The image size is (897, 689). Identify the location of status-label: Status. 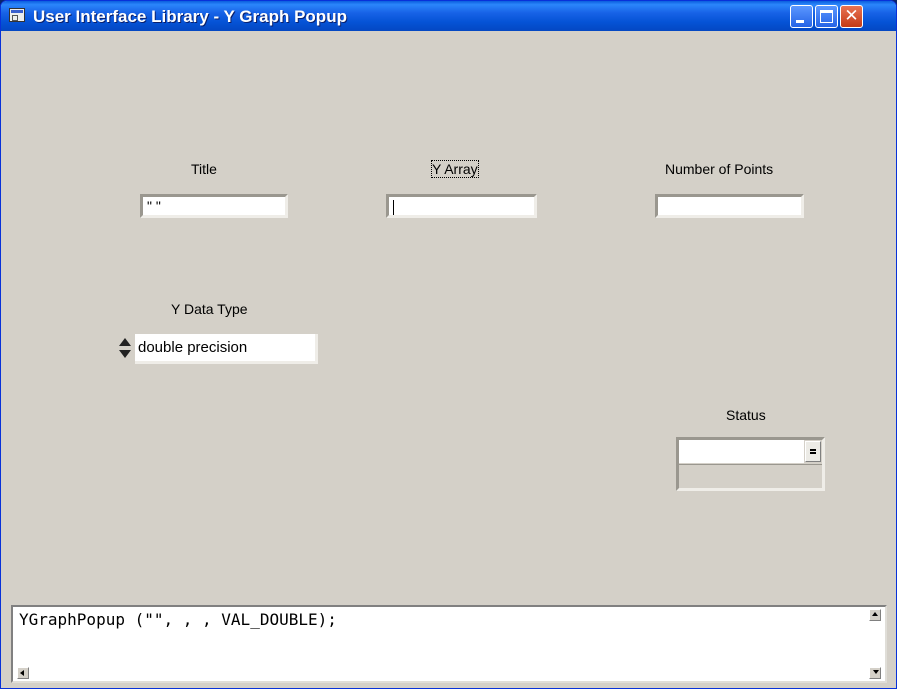
(746, 415).